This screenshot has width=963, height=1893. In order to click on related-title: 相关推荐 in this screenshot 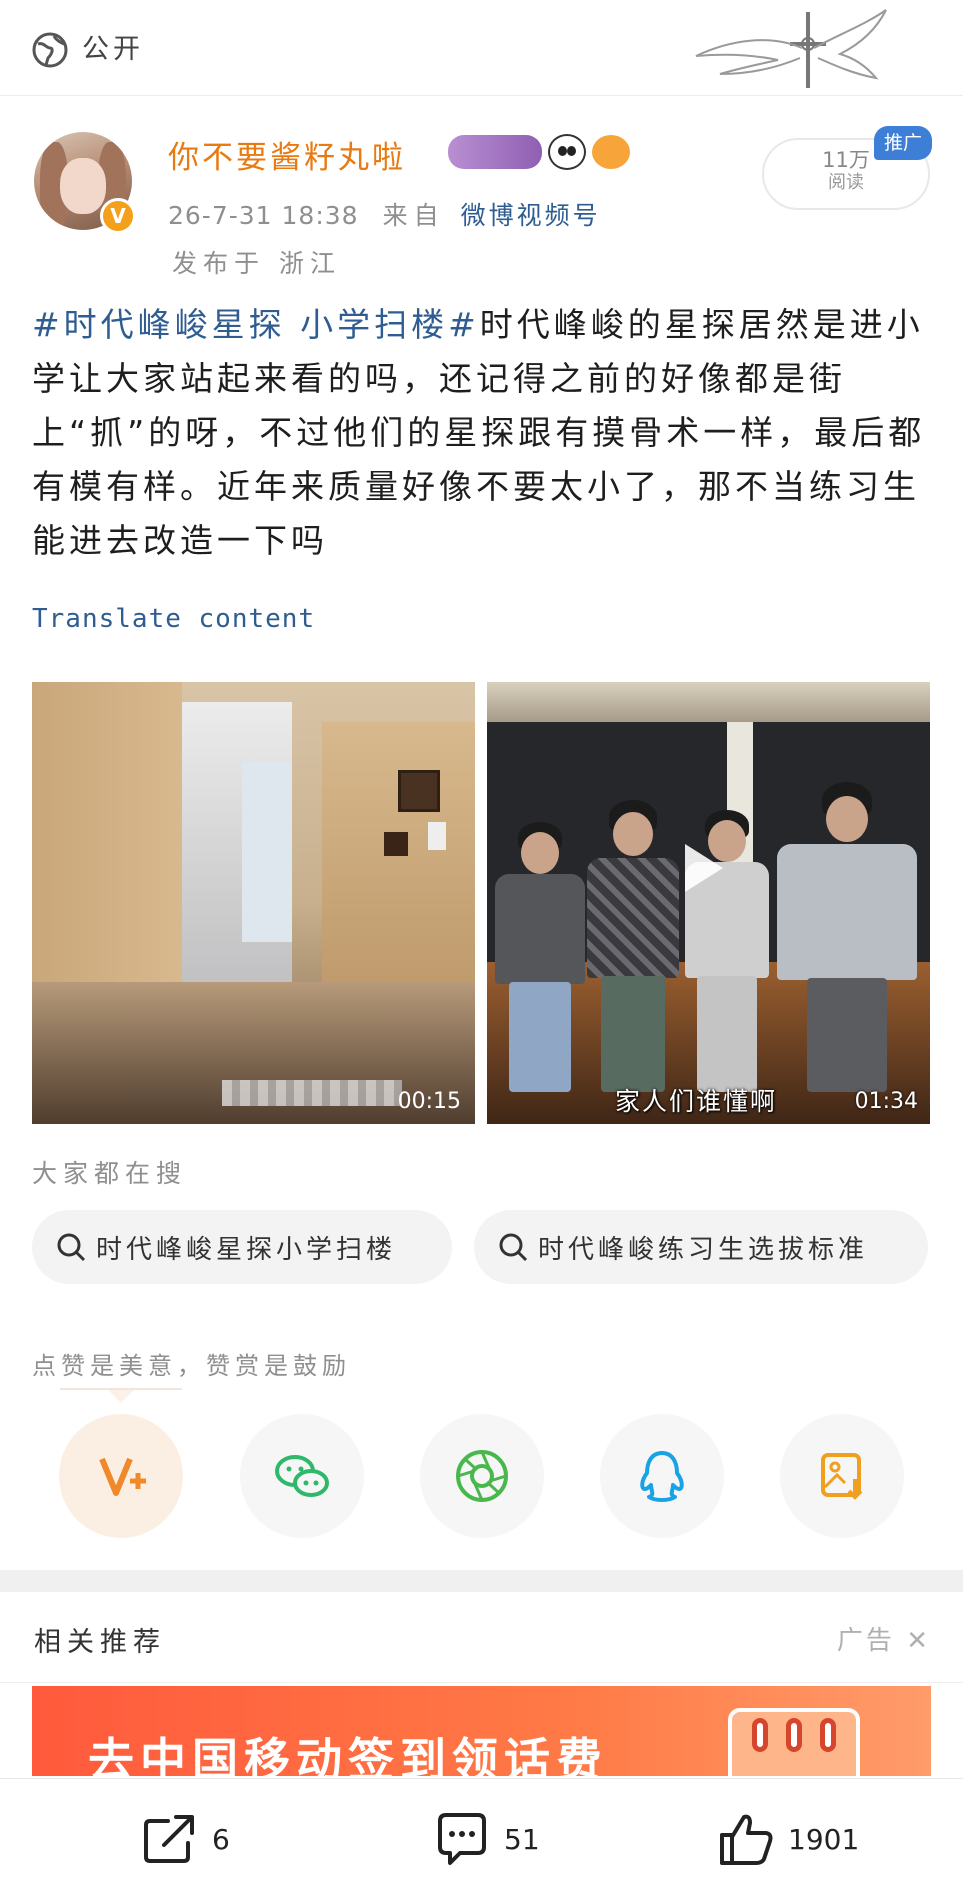, I will do `click(100, 1642)`.